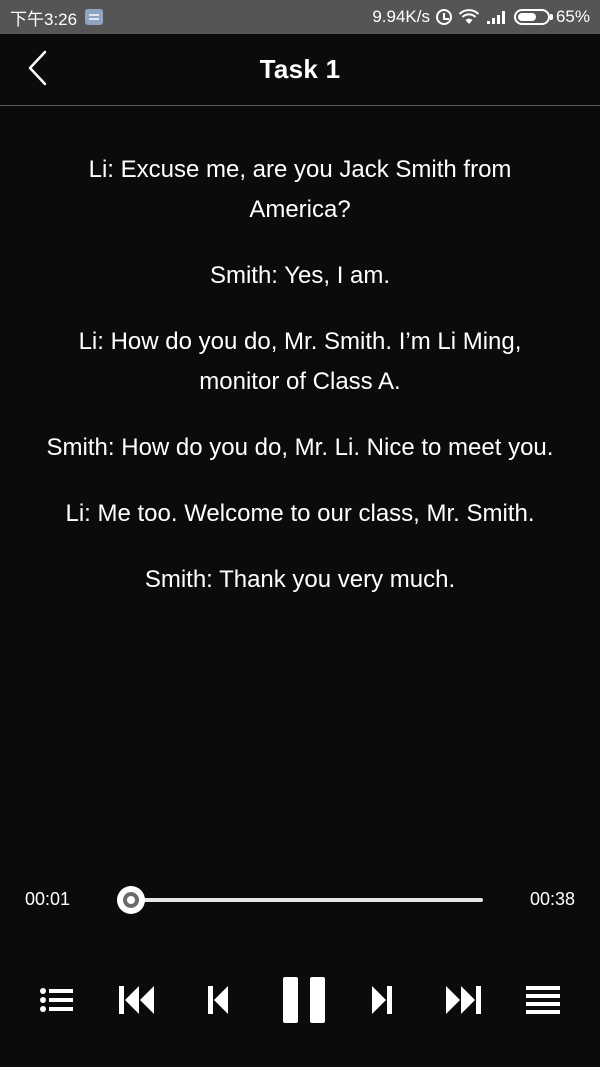 The image size is (600, 1067). Describe the element at coordinates (131, 900) in the screenshot. I see `progress-thumb` at that location.